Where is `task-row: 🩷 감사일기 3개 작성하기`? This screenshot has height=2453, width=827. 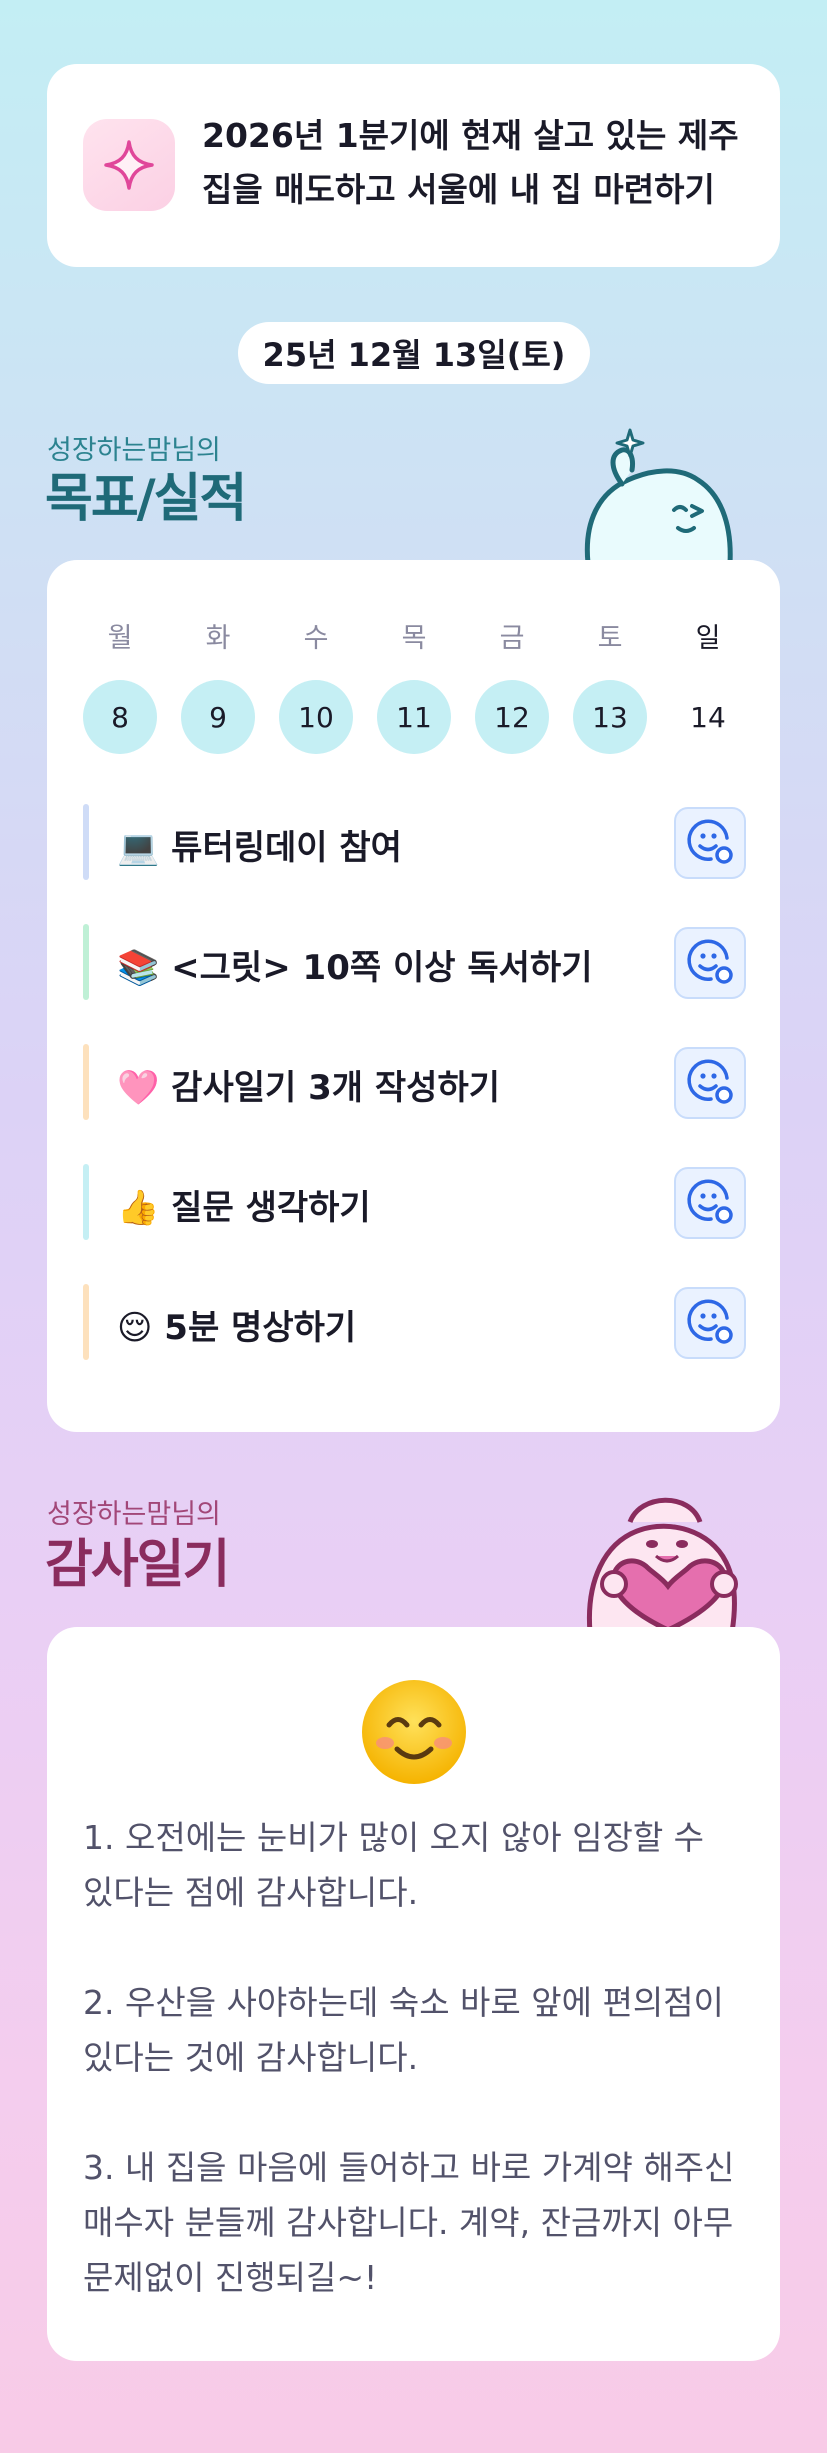
task-row: 🩷 감사일기 3개 작성하기 is located at coordinates (414, 1082).